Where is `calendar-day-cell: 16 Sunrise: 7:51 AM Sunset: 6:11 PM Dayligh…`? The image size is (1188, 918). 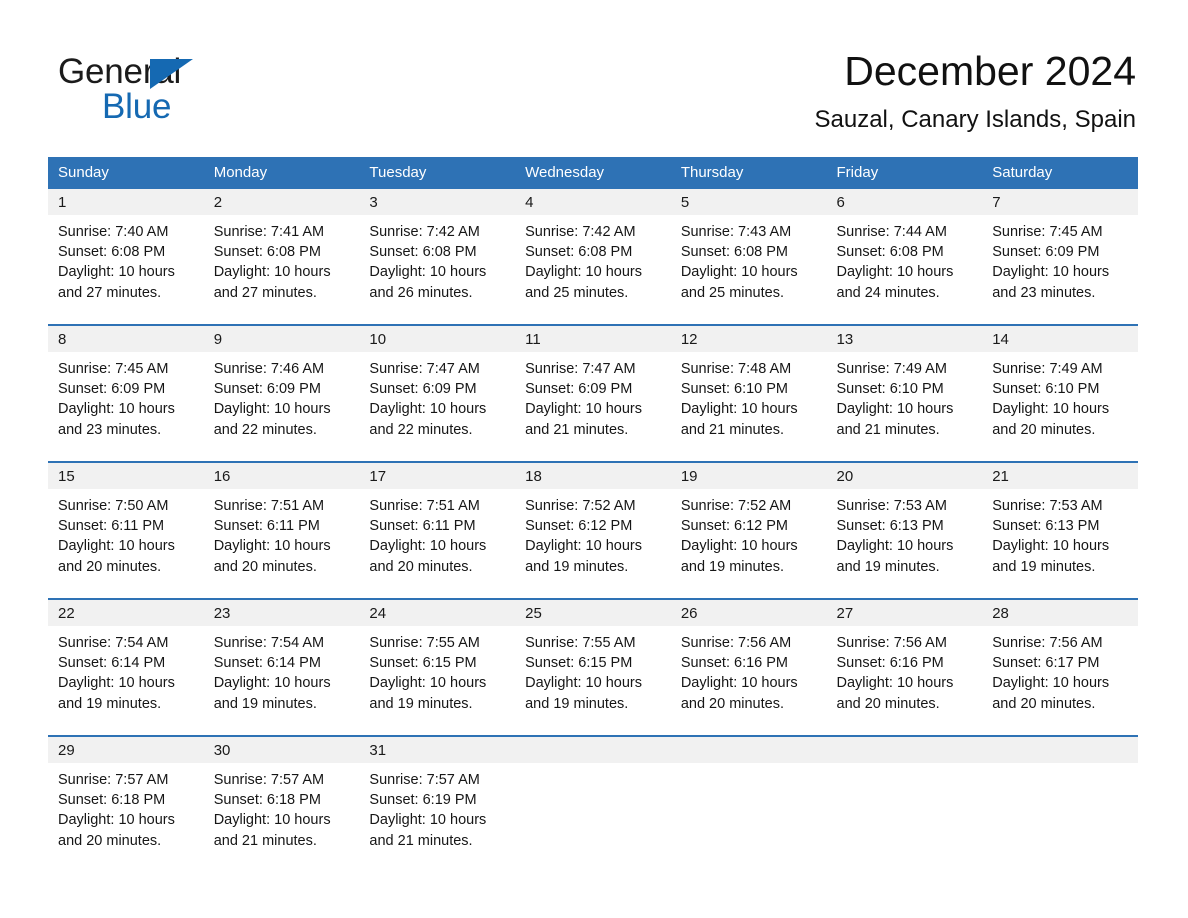
calendar-day-cell: 16 Sunrise: 7:51 AM Sunset: 6:11 PM Dayligh… is located at coordinates (281, 530).